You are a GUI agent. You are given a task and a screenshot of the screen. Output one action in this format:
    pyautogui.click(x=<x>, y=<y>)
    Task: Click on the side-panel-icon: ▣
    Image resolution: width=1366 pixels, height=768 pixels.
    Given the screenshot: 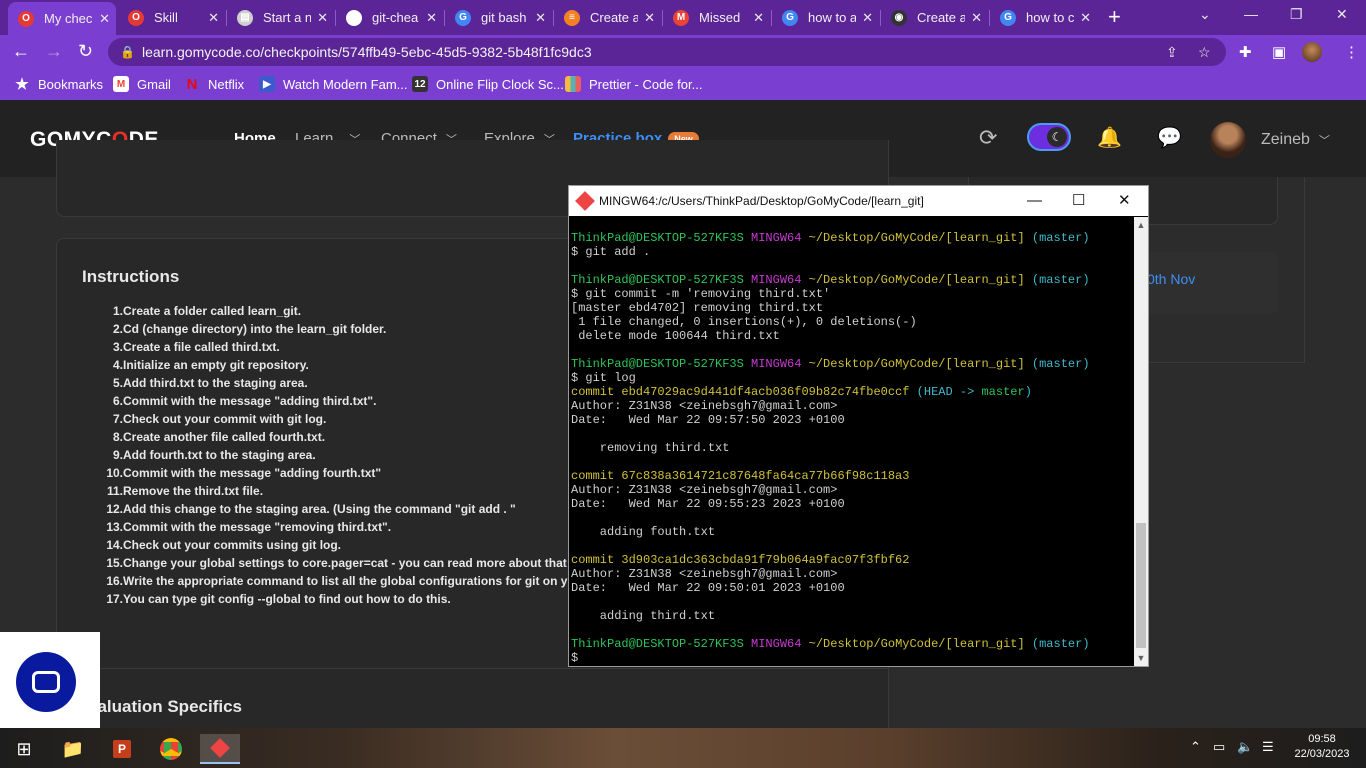 What is the action you would take?
    pyautogui.click(x=1279, y=52)
    